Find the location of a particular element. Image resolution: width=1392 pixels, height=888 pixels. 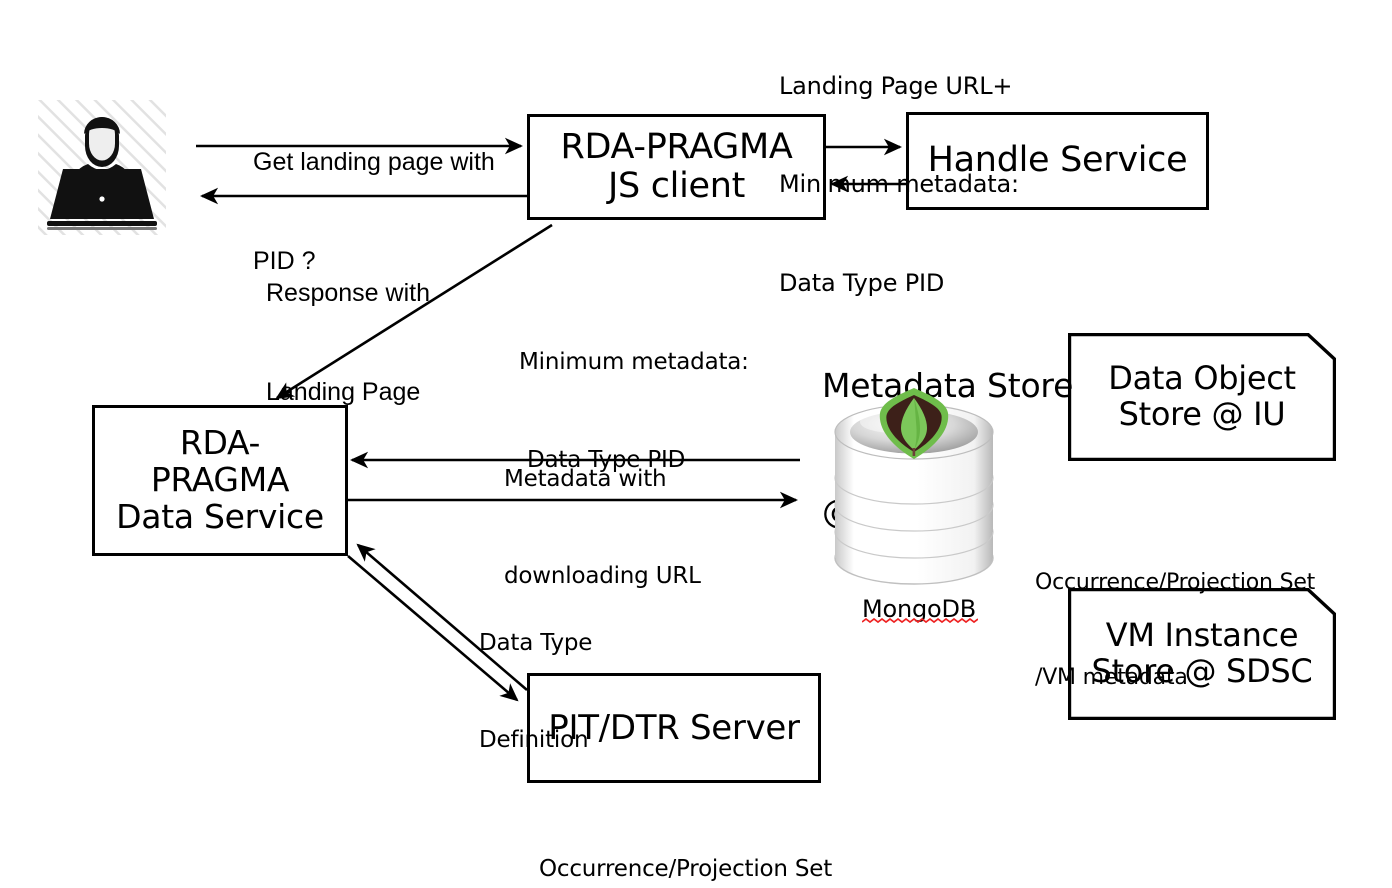

label-data-type-definition-line1: Data Type is located at coordinates (536, 643).